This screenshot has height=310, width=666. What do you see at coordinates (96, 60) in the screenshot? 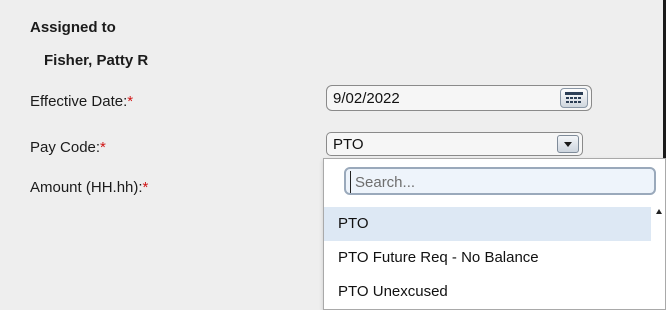
I see `assigned-to-name: Fisher, Patty R` at bounding box center [96, 60].